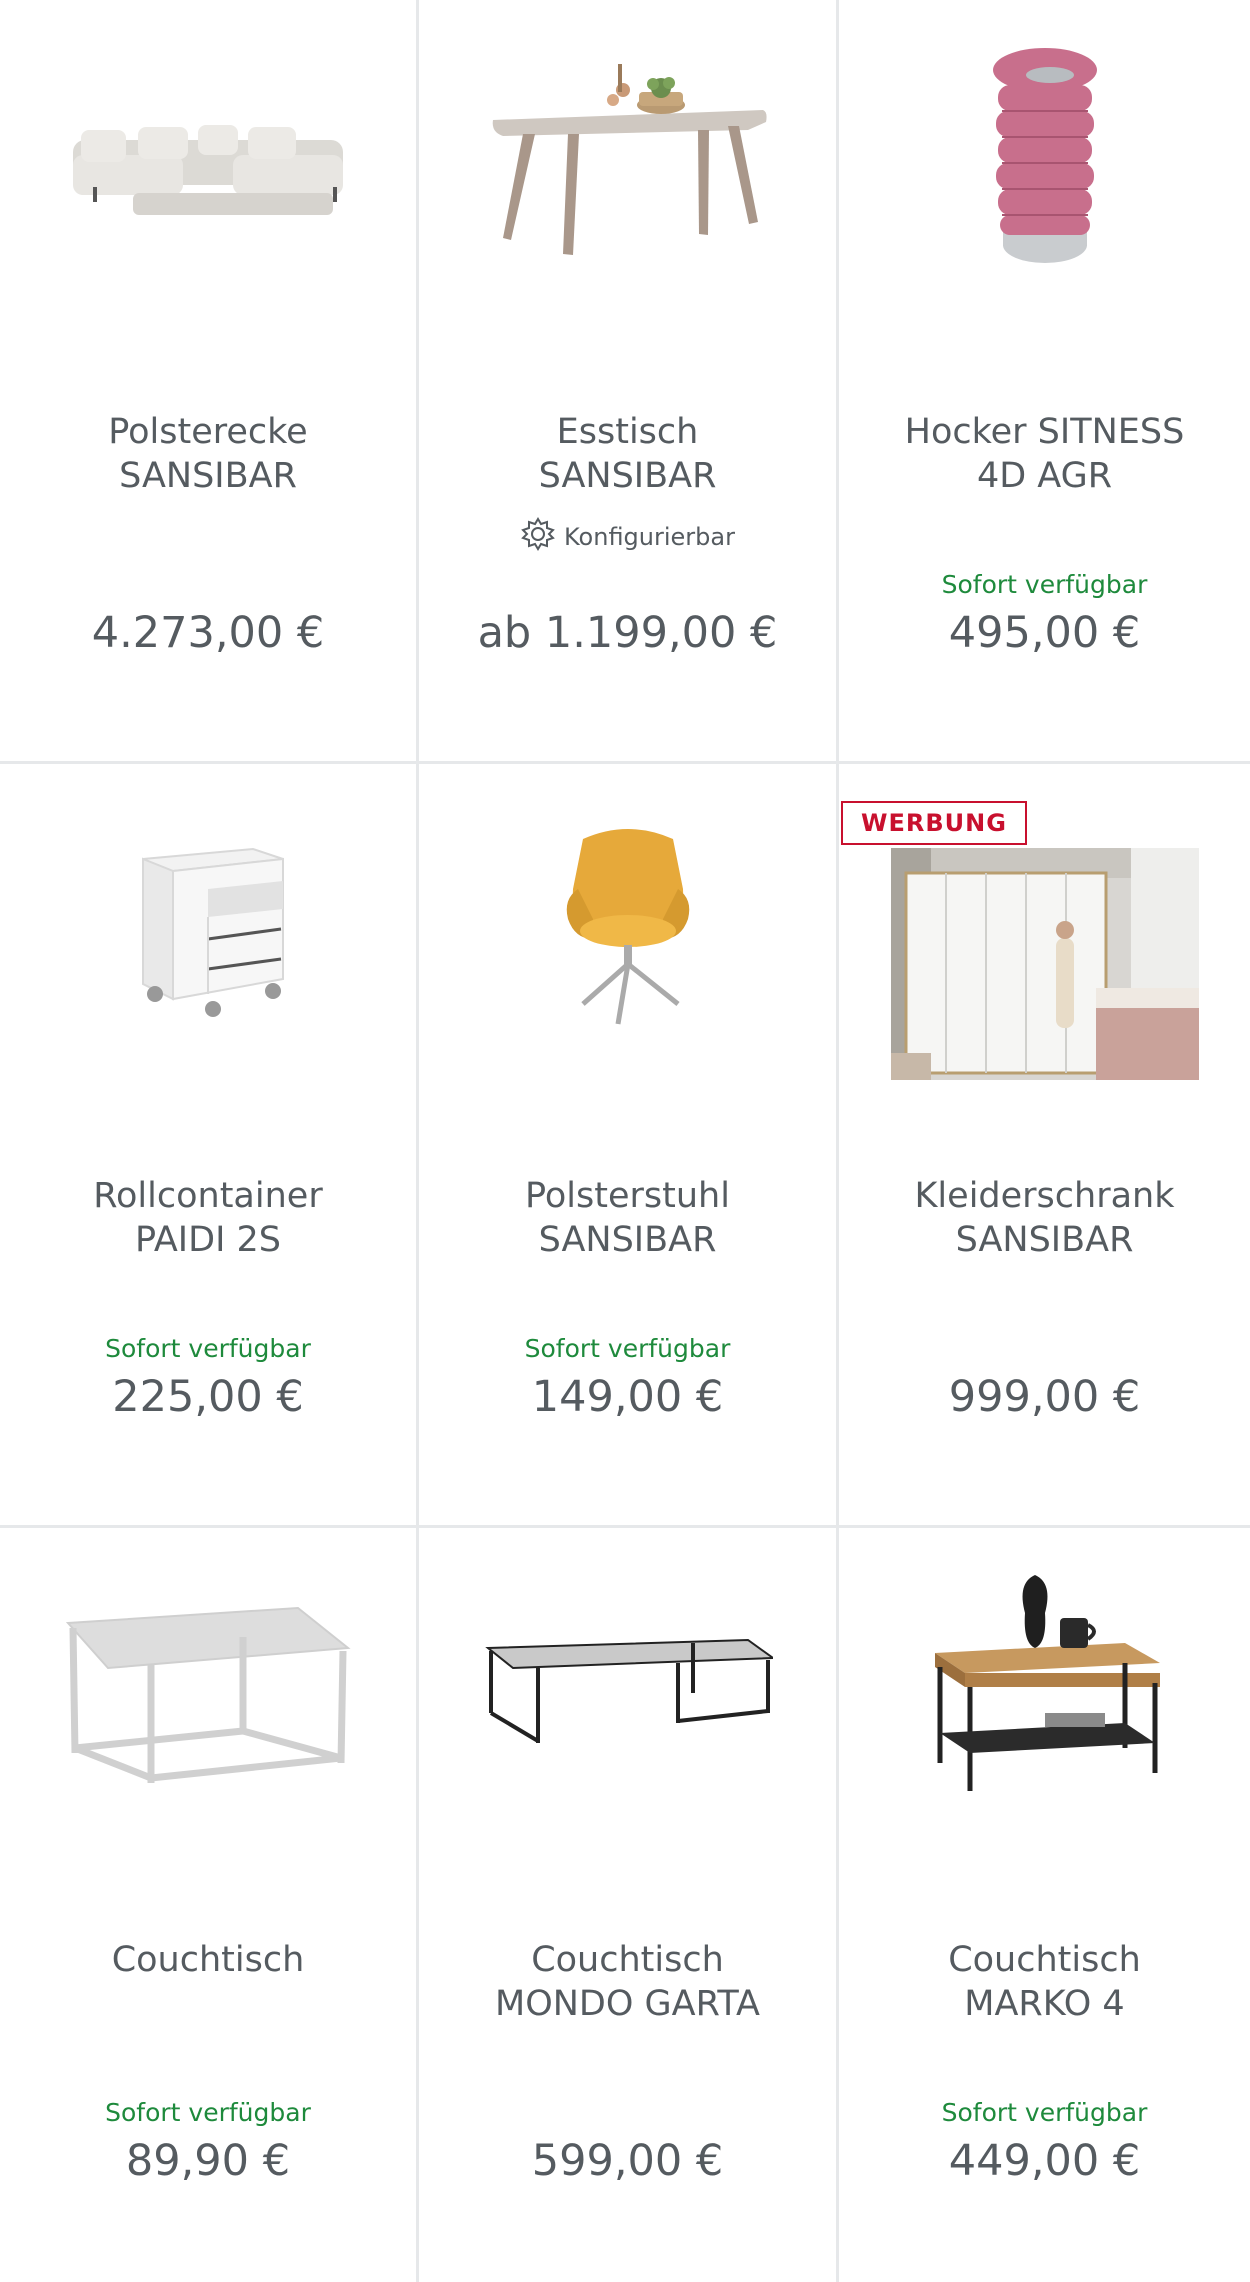 Image resolution: width=1250 pixels, height=2282 pixels. I want to click on product-price: 4.273,00 €, so click(208, 633).